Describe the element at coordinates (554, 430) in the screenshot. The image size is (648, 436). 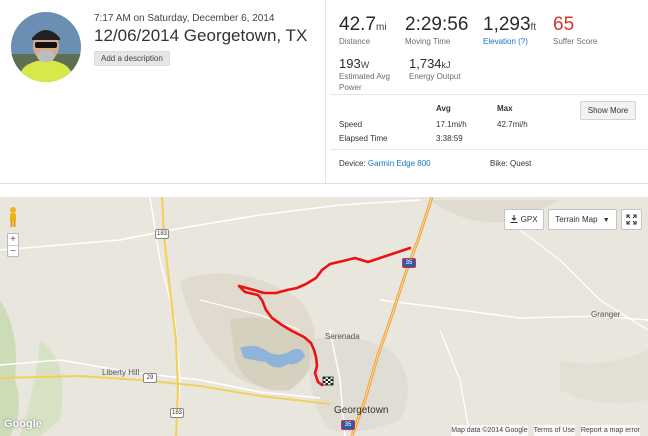
I see `terms-of-use-link: Terms of Use` at that location.